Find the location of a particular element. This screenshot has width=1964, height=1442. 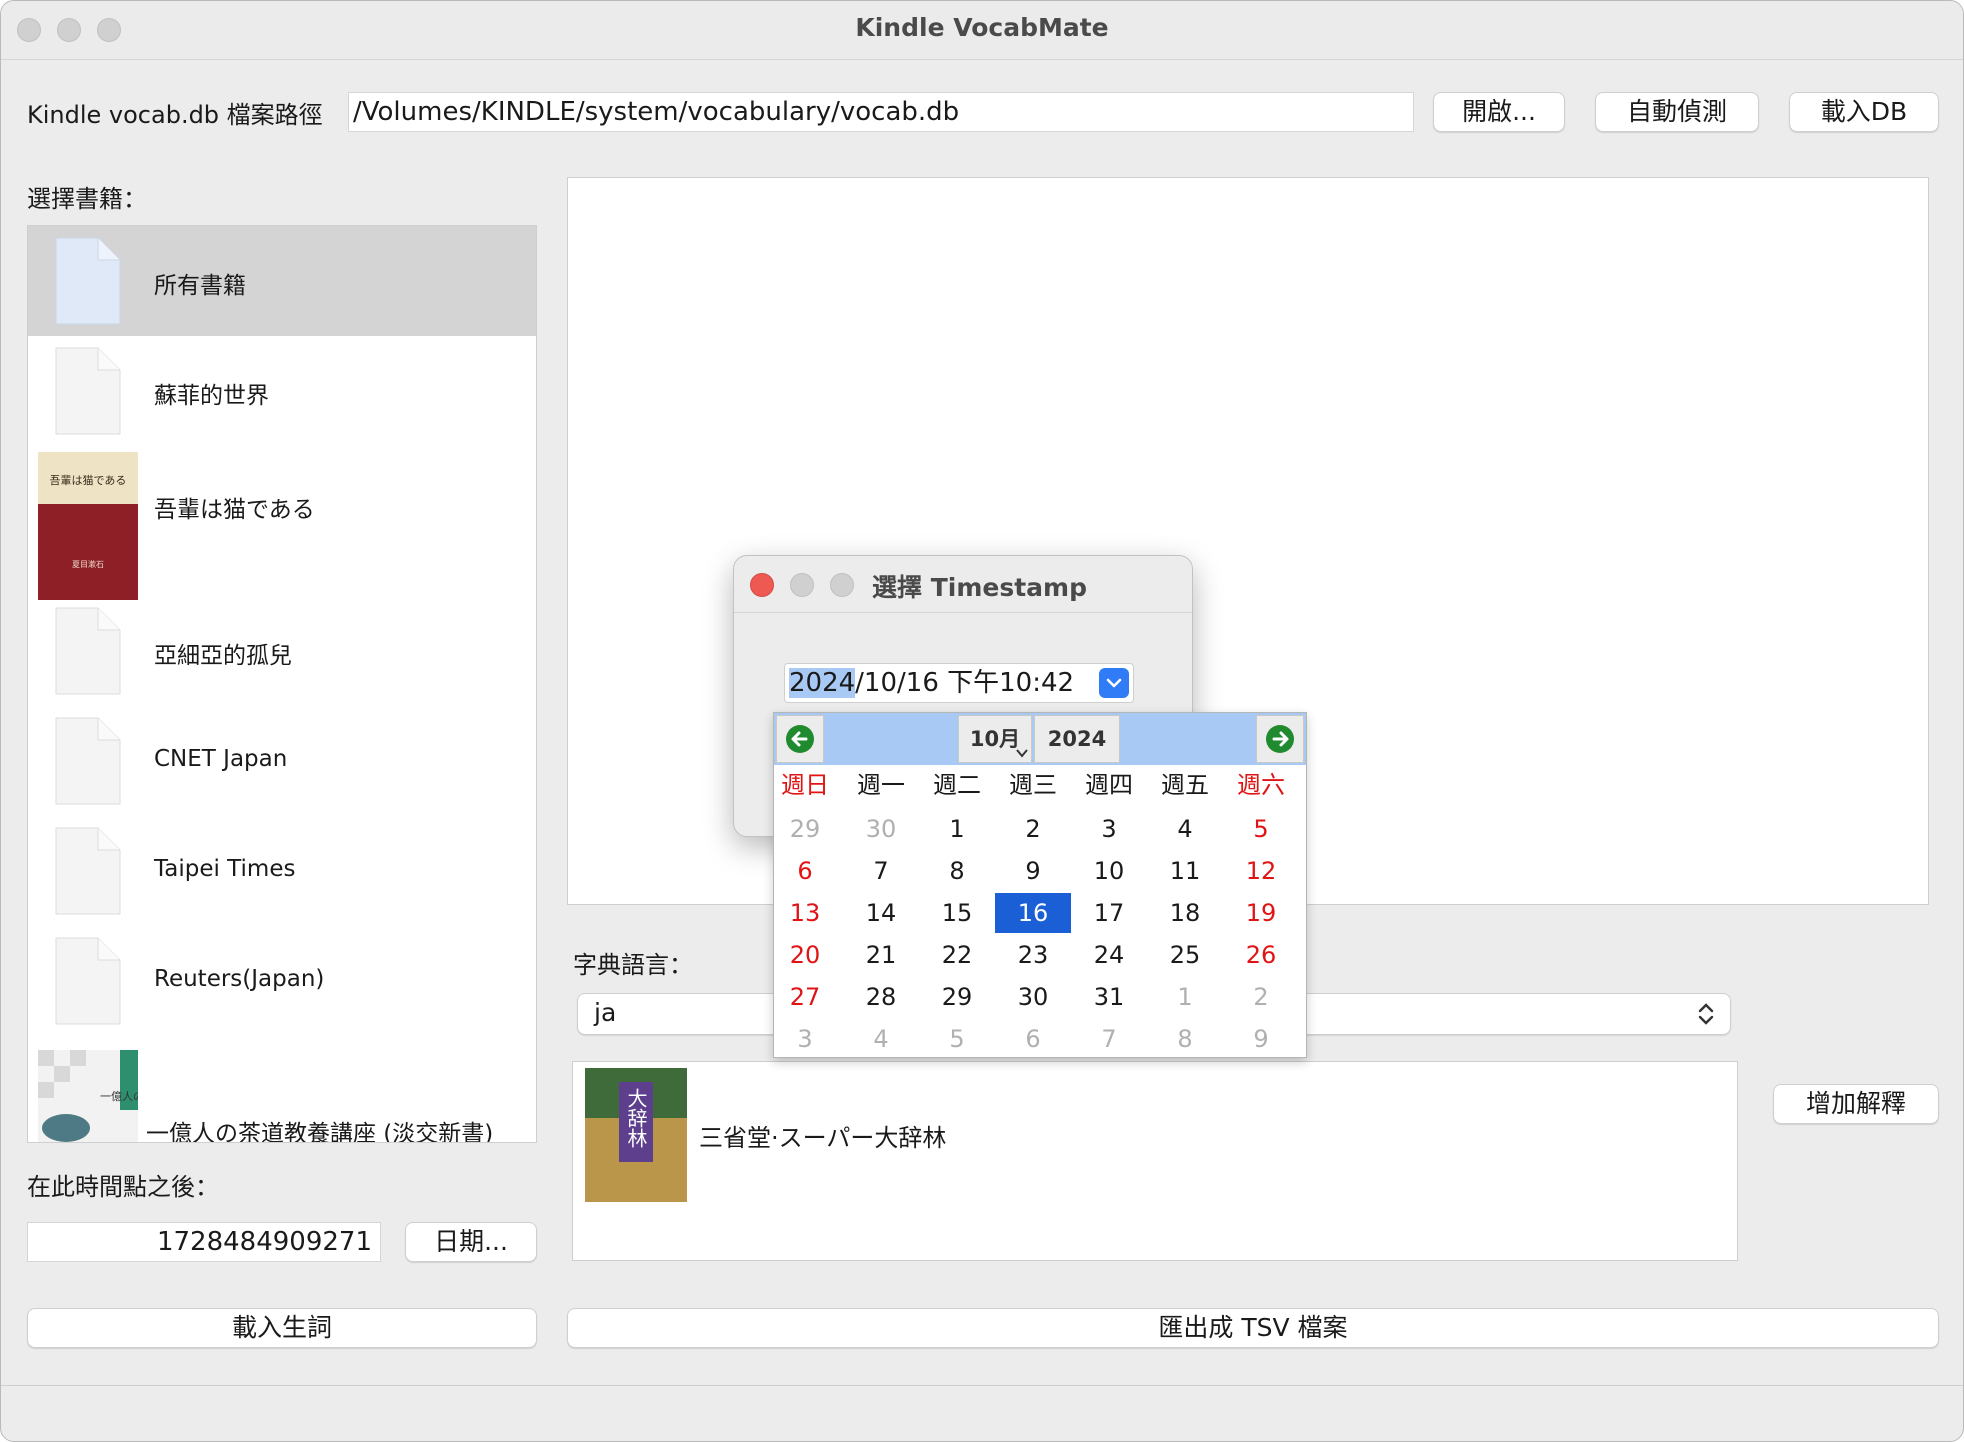

weekday-header: 週日 is located at coordinates (805, 785).